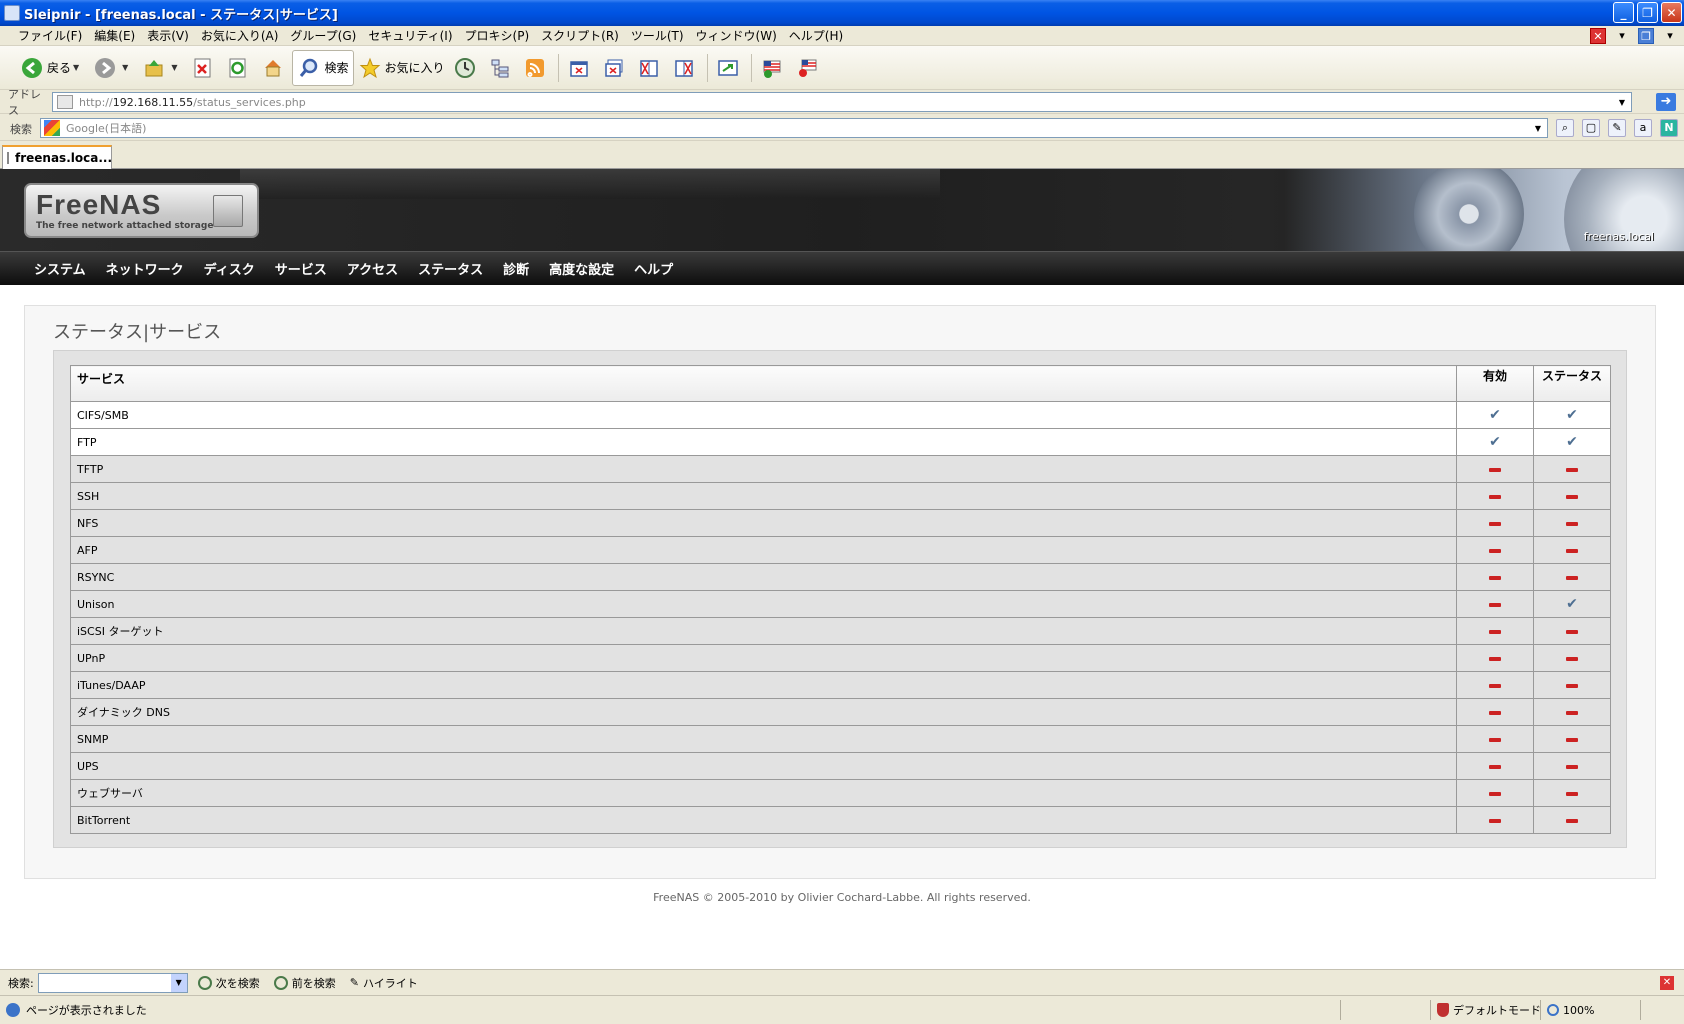 The width and height of the screenshot is (1684, 1024). Describe the element at coordinates (239, 68) in the screenshot. I see `reload-button` at that location.